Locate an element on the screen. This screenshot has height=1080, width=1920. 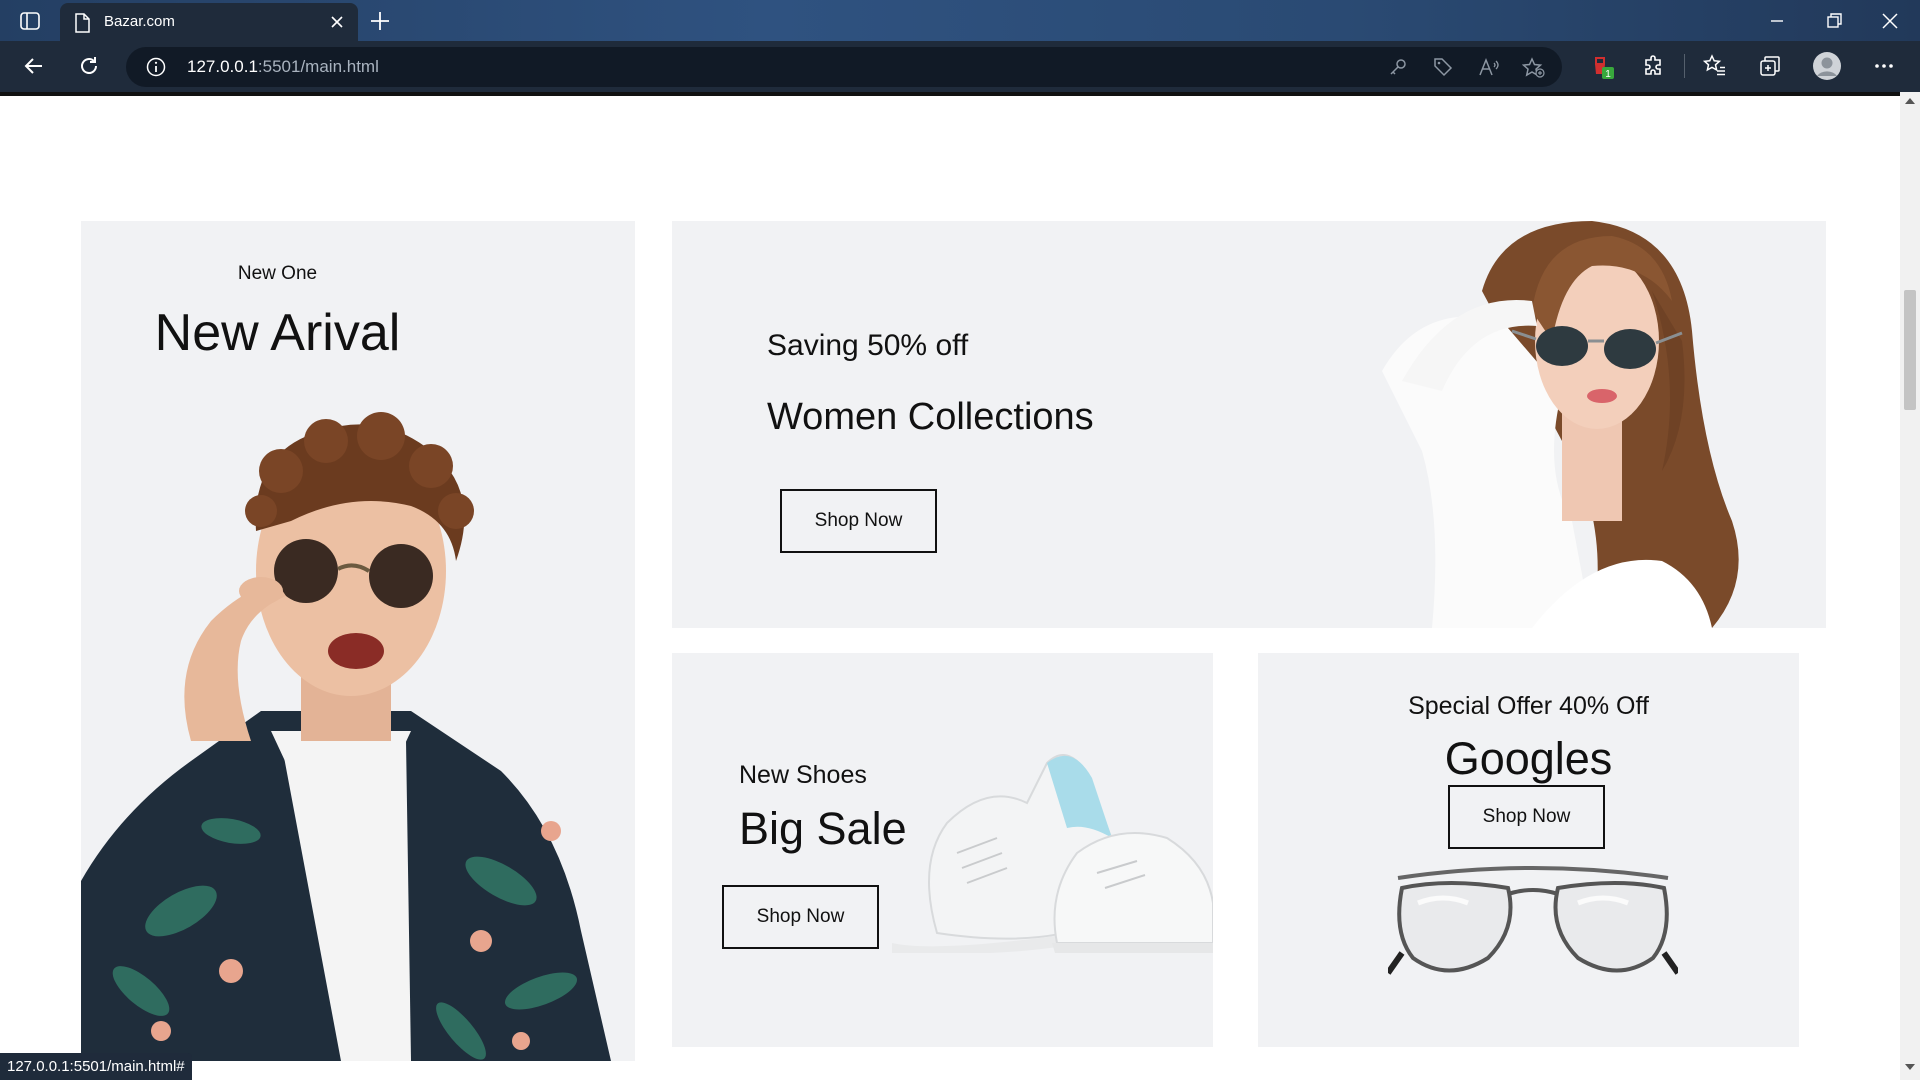
read-aloud-icon is located at coordinates (1489, 67).